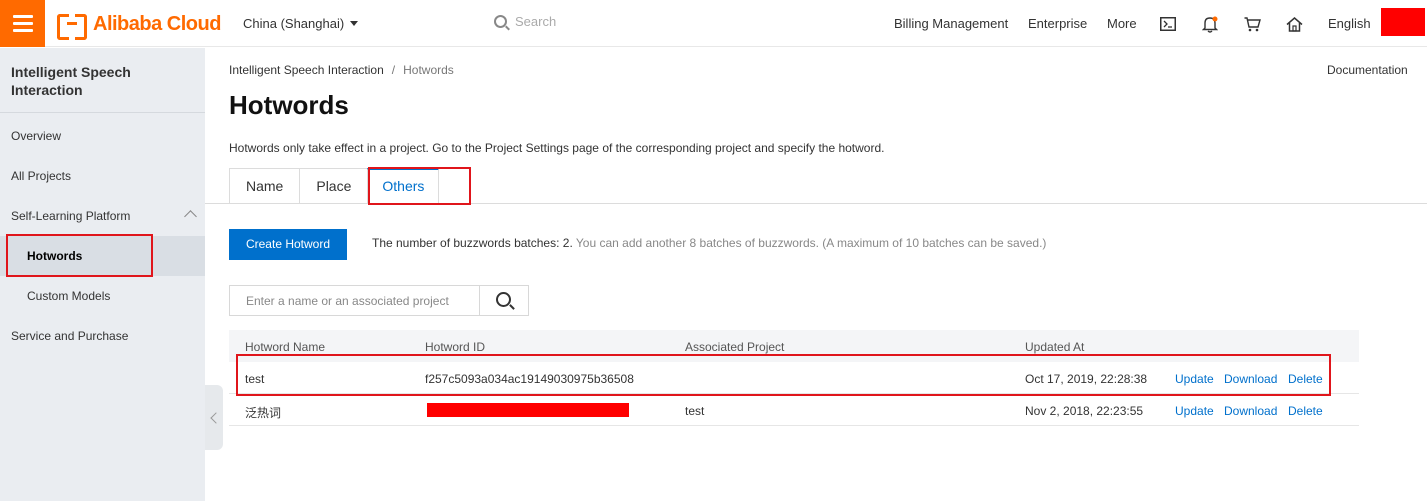 This screenshot has width=1427, height=501. Describe the element at coordinates (403, 186) in the screenshot. I see `tab-others: Others` at that location.